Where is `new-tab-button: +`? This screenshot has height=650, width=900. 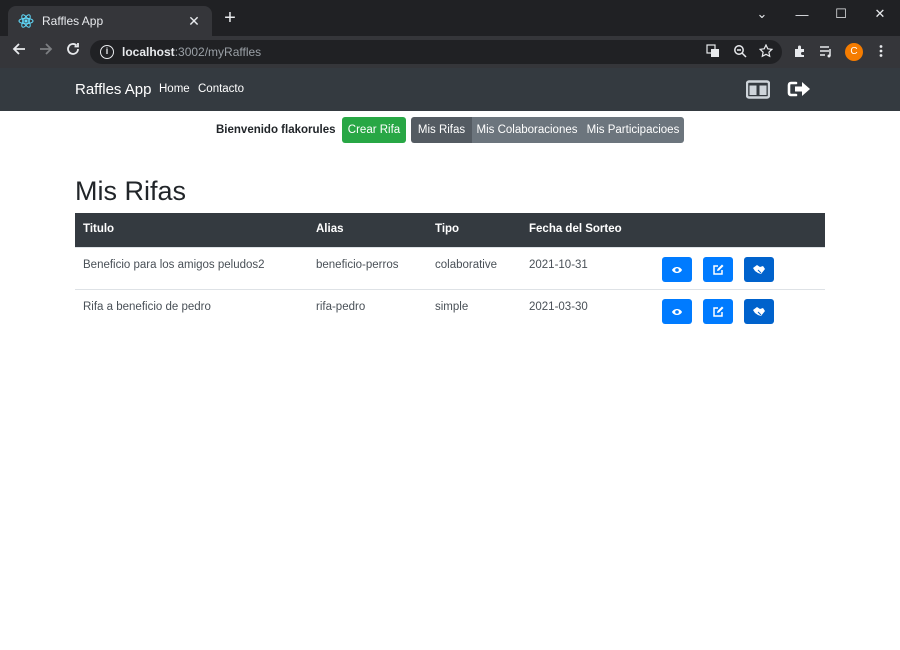 new-tab-button: + is located at coordinates (230, 18).